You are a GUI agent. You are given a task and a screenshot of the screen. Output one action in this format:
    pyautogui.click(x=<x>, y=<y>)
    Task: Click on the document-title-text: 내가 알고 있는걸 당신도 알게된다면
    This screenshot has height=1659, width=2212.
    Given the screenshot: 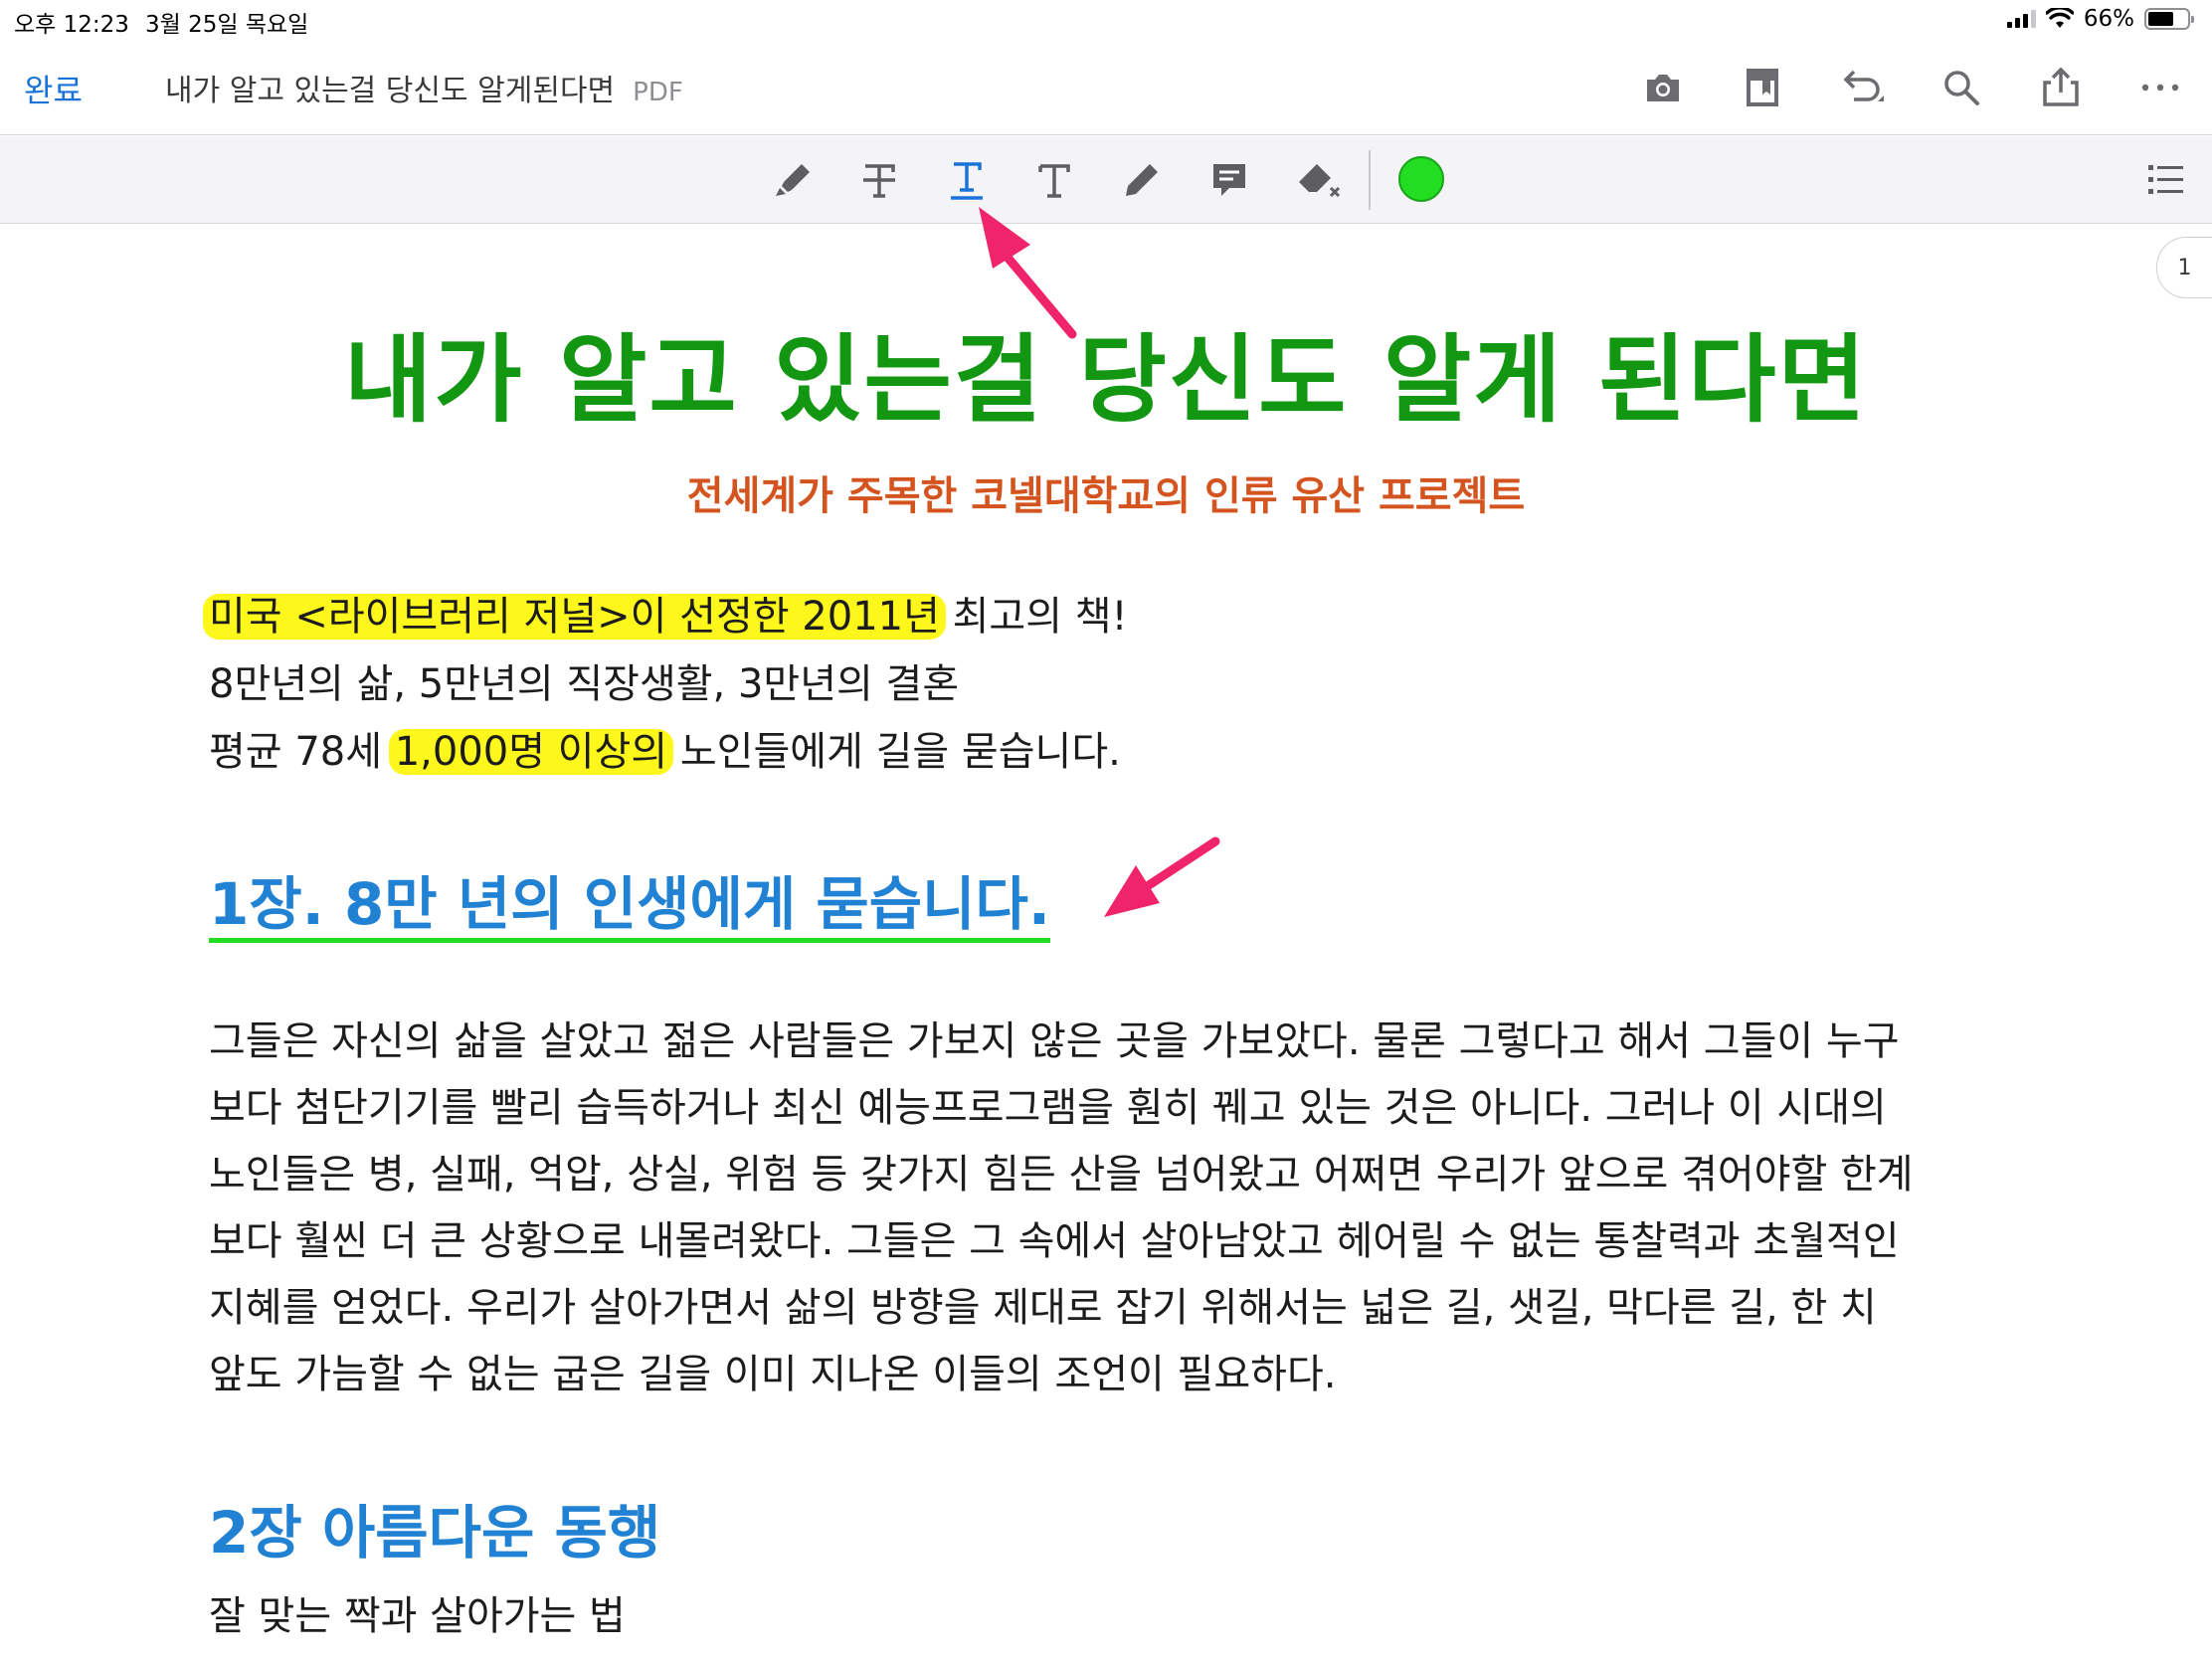 What is the action you would take?
    pyautogui.click(x=390, y=91)
    